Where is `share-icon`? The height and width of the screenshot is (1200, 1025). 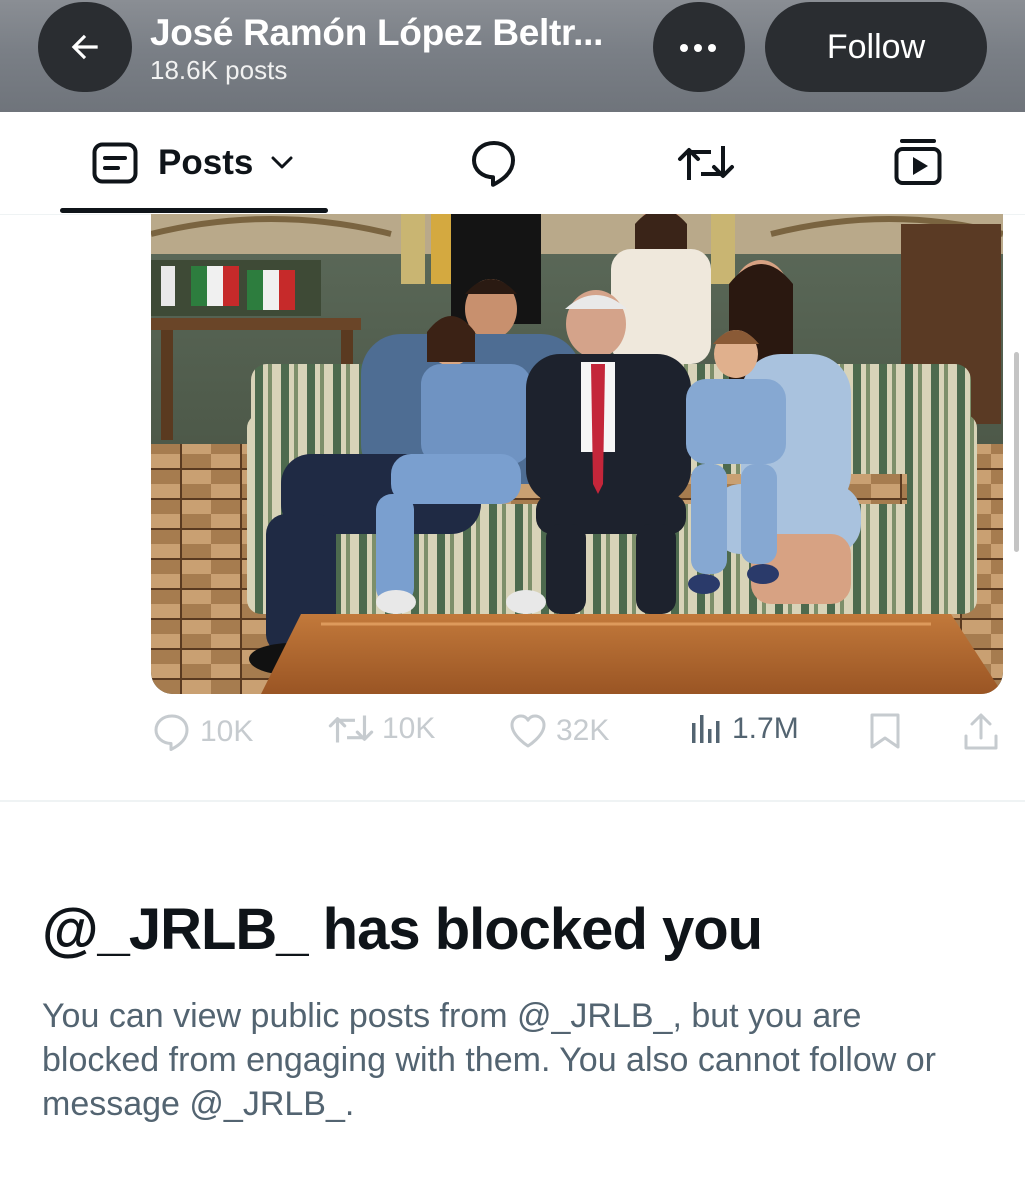 share-icon is located at coordinates (981, 731).